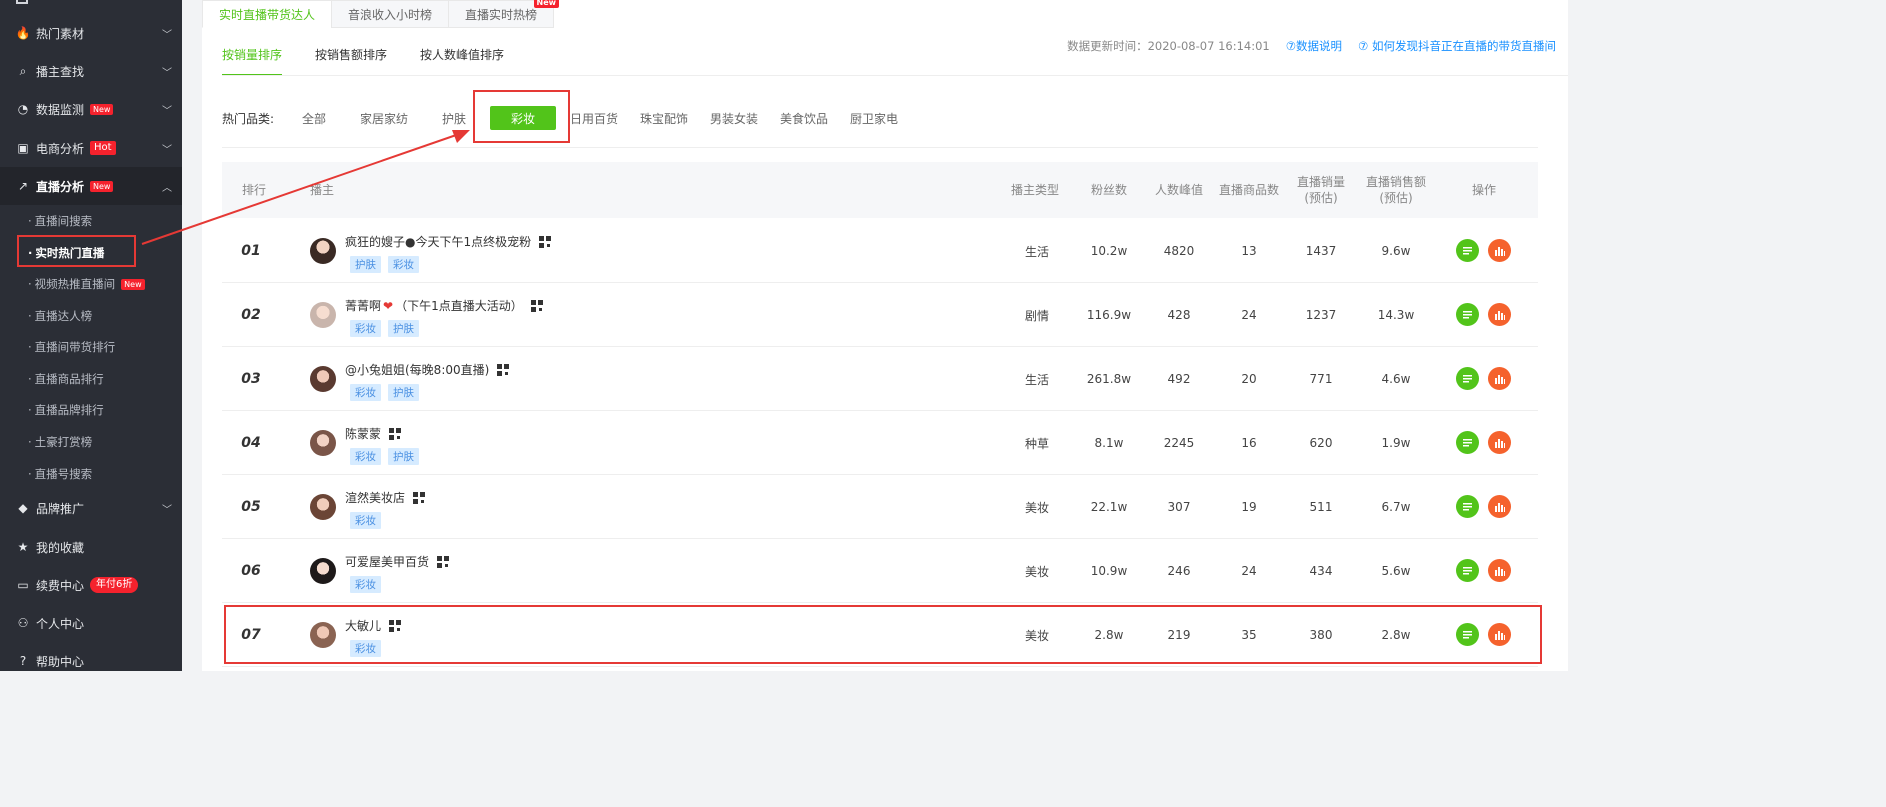 The height and width of the screenshot is (807, 1886). Describe the element at coordinates (675, 118) in the screenshot. I see `category-jewelry: 珠宝配饰` at that location.